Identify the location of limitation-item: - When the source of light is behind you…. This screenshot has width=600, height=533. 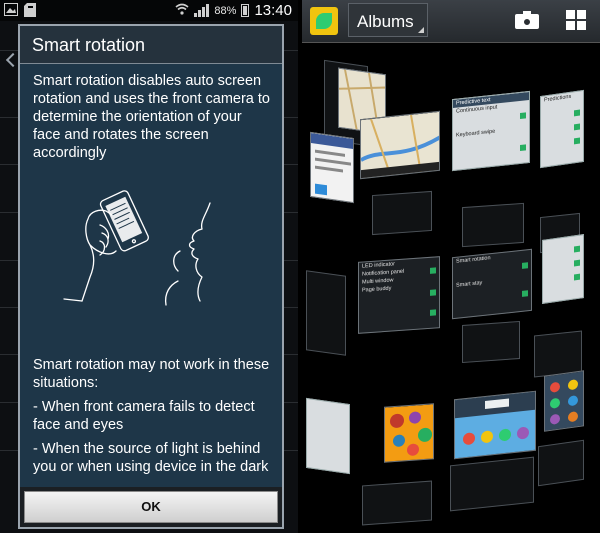
(151, 458).